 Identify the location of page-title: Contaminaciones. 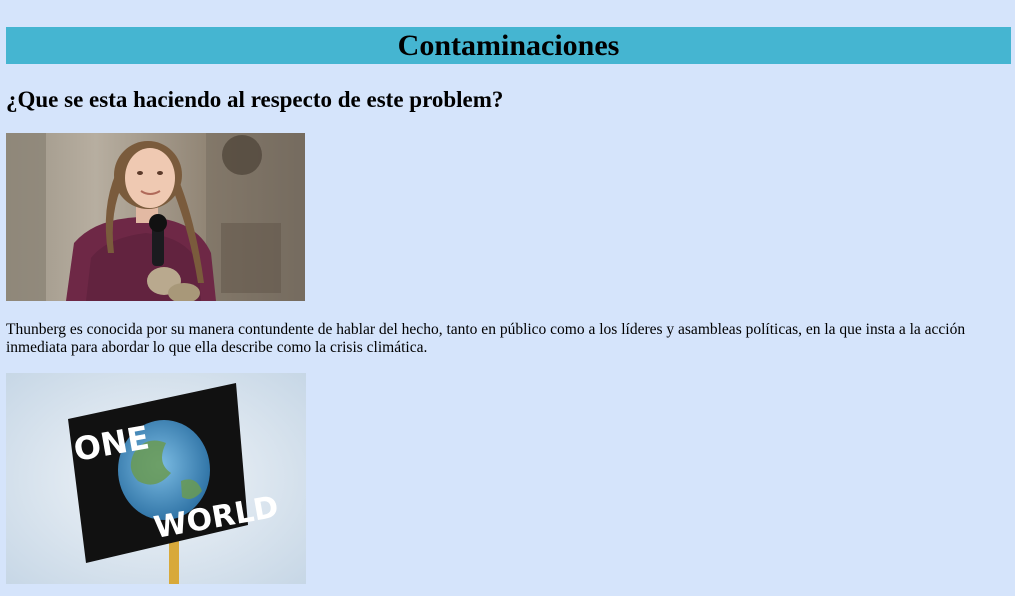
(508, 45).